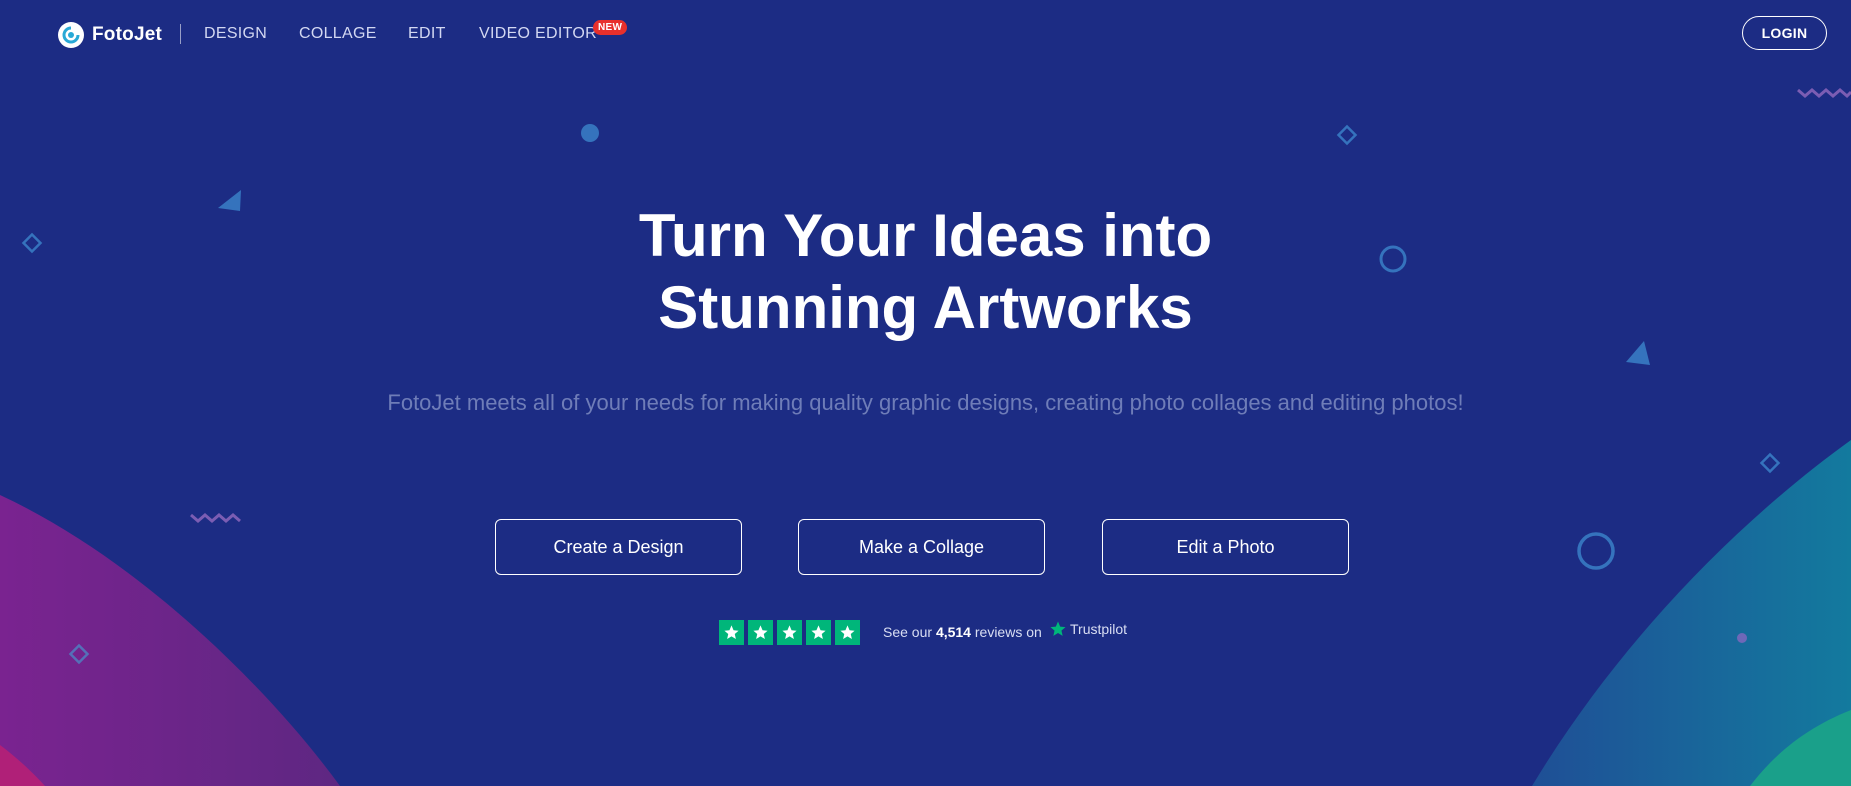 This screenshot has height=786, width=1851. What do you see at coordinates (1225, 547) in the screenshot?
I see `edit-photo-button: Edit a Photo` at bounding box center [1225, 547].